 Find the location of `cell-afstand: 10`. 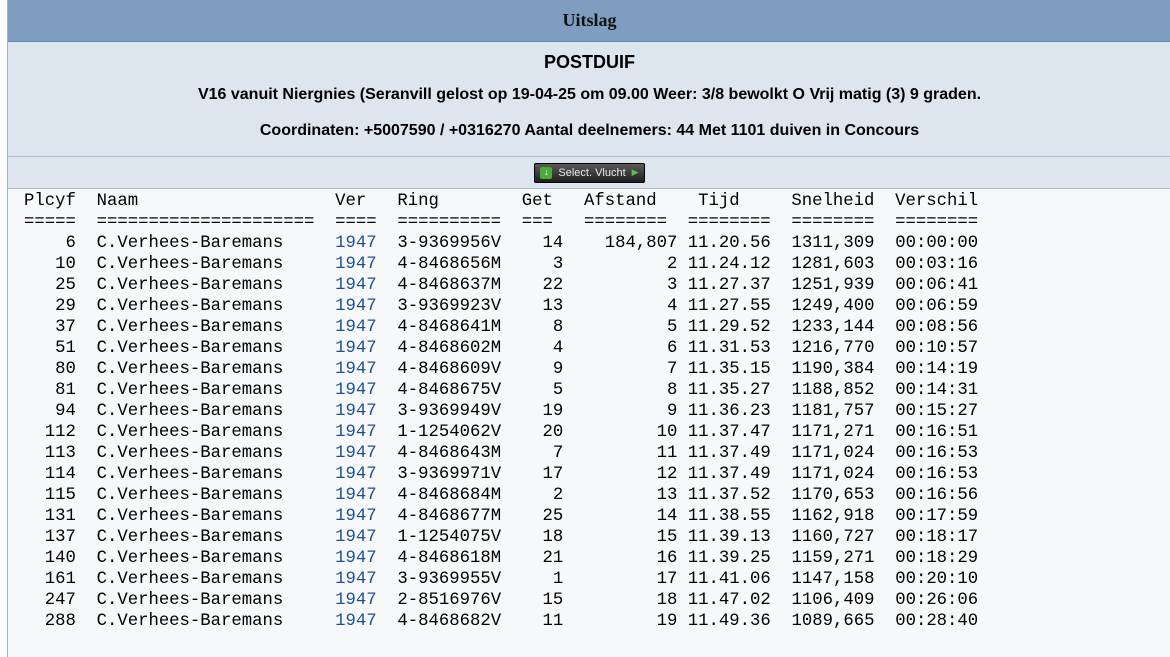

cell-afstand: 10 is located at coordinates (636, 432).